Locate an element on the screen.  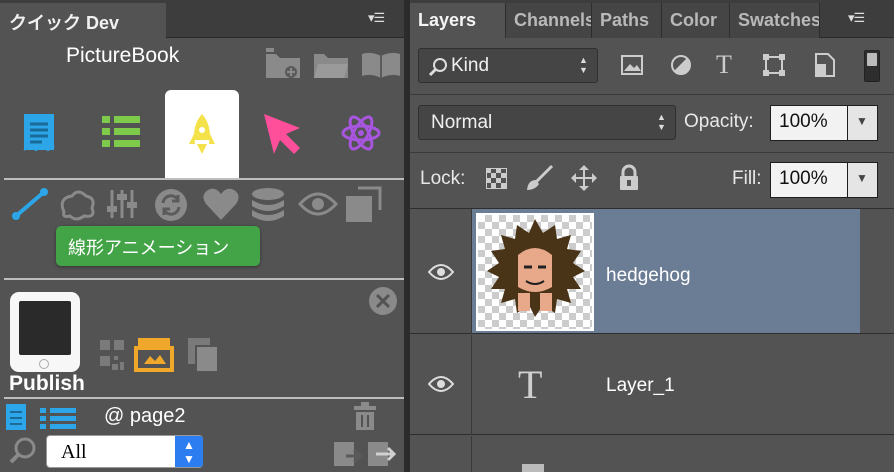
layer-row: T Layer_1 is located at coordinates (652, 385).